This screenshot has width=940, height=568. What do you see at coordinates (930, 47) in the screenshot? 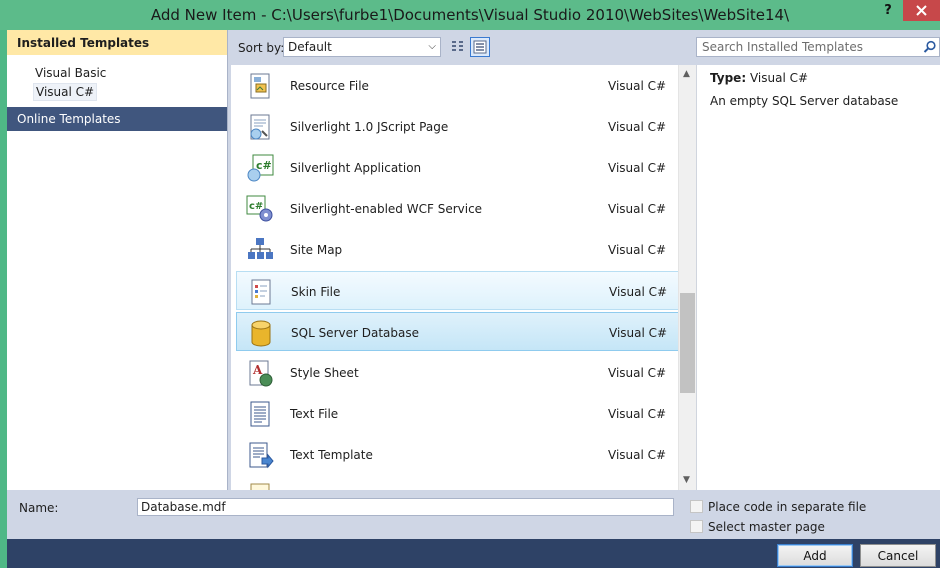
I see `search-icon` at bounding box center [930, 47].